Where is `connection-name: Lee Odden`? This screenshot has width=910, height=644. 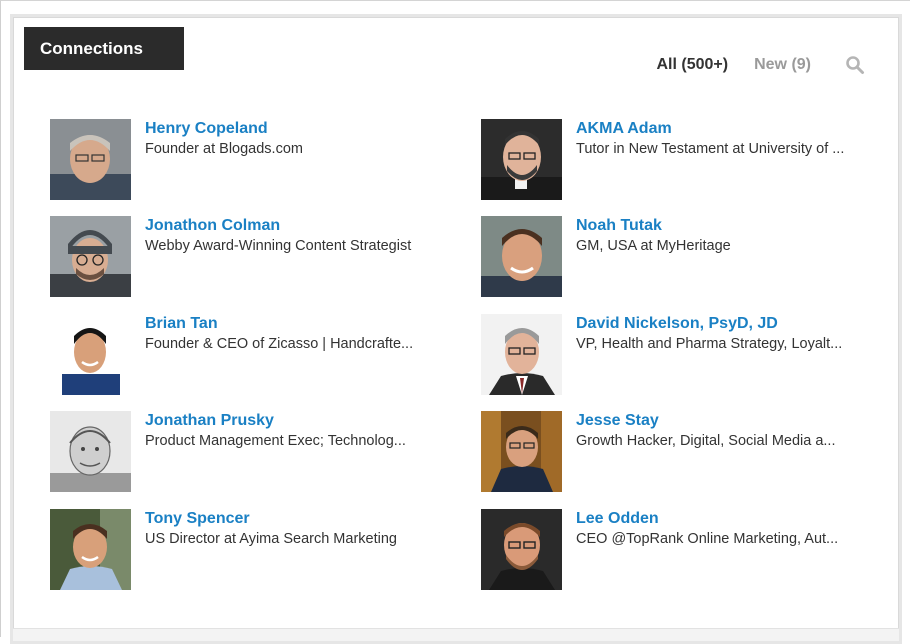
connection-name: Lee Odden is located at coordinates (732, 519).